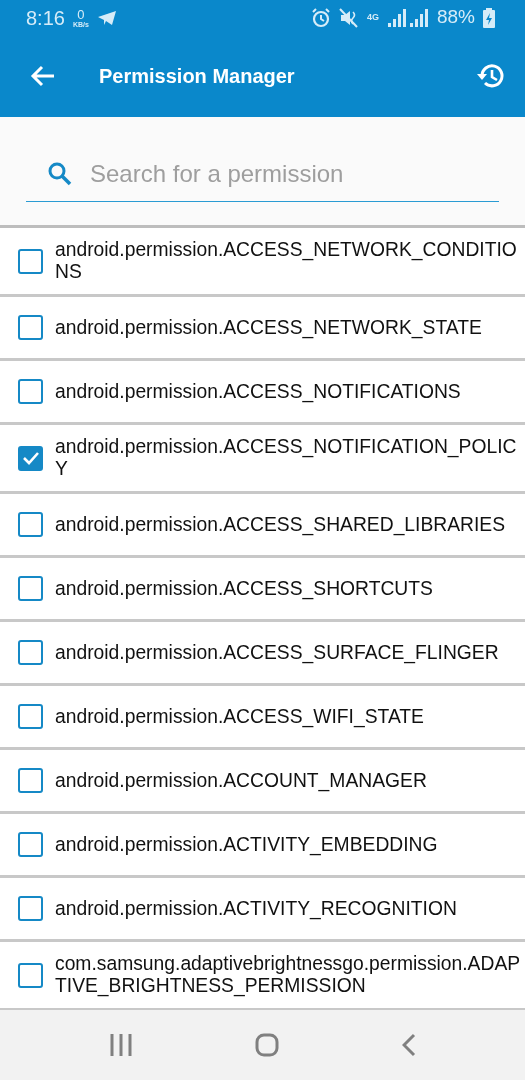 This screenshot has width=525, height=1080. I want to click on permission-name: android.permission.ACTIVITY_RECOGNITION, so click(256, 908).